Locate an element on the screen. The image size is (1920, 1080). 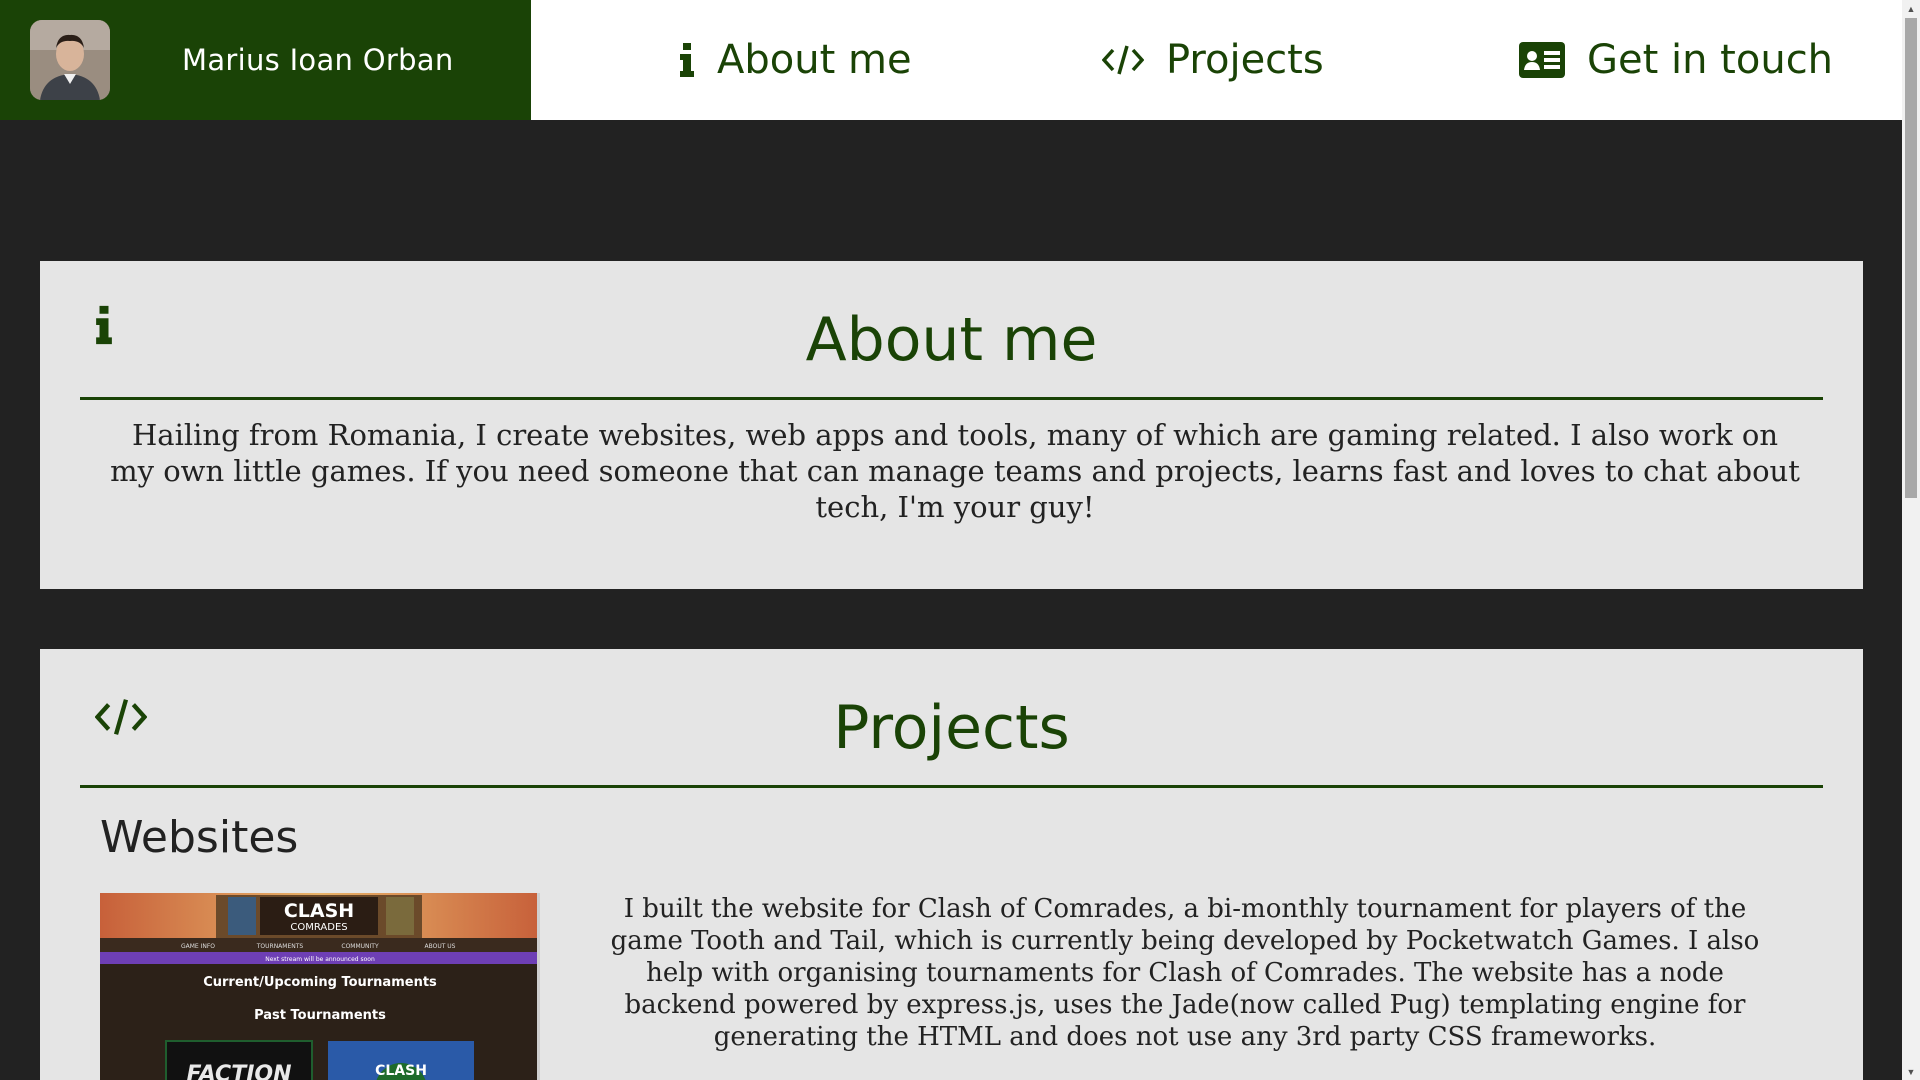
thumb-nav-item: GAME INFO is located at coordinates (198, 946).